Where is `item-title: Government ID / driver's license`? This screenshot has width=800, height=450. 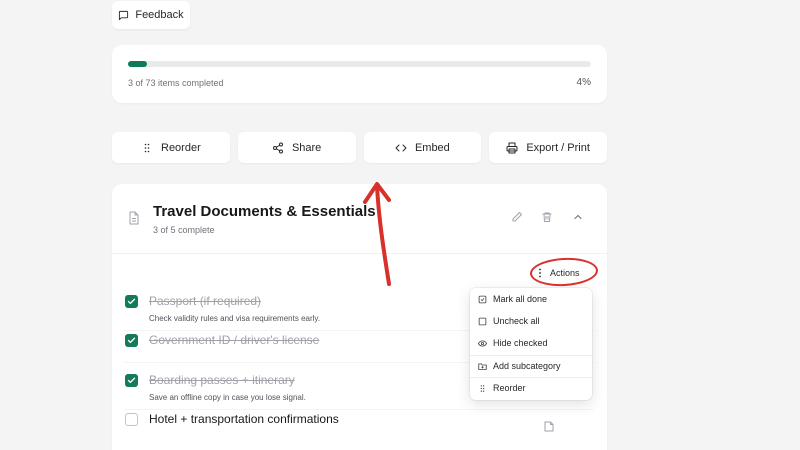
item-title: Government ID / driver's license is located at coordinates (234, 340).